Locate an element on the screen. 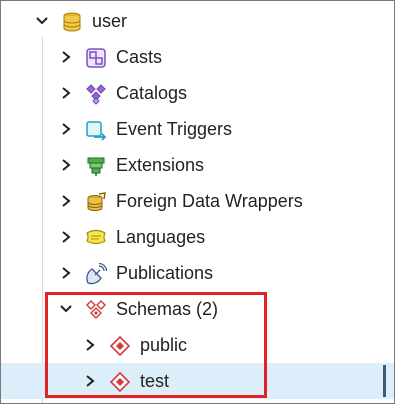  tree-node-label: Schemas (2) is located at coordinates (167, 309).